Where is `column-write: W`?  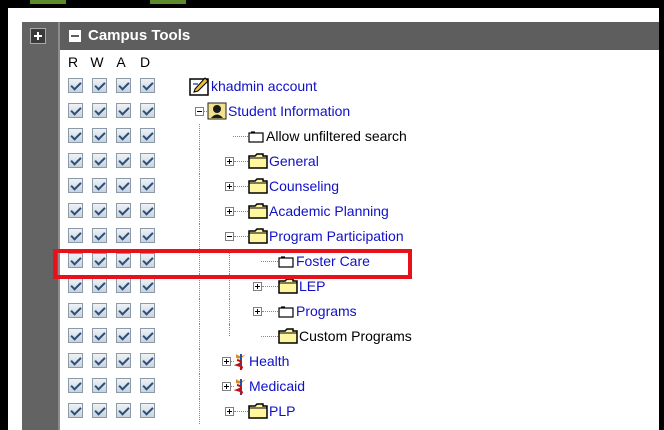 column-write: W is located at coordinates (97, 62).